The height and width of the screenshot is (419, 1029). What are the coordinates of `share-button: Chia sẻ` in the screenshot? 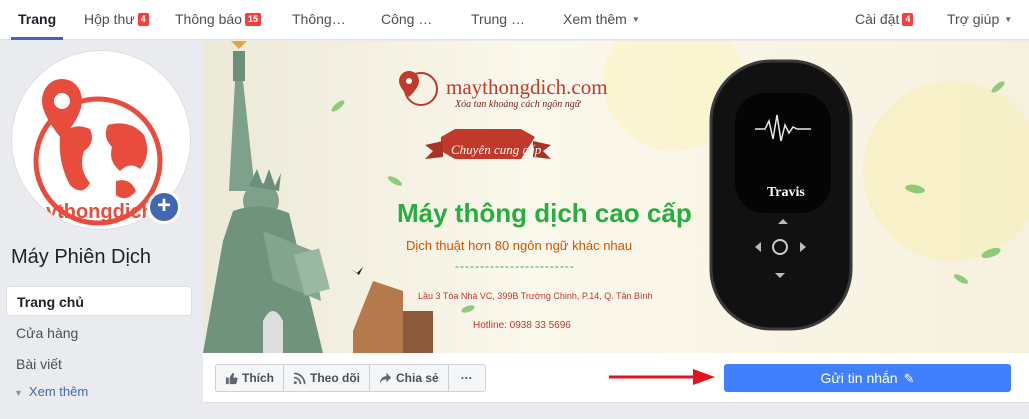 It's located at (409, 378).